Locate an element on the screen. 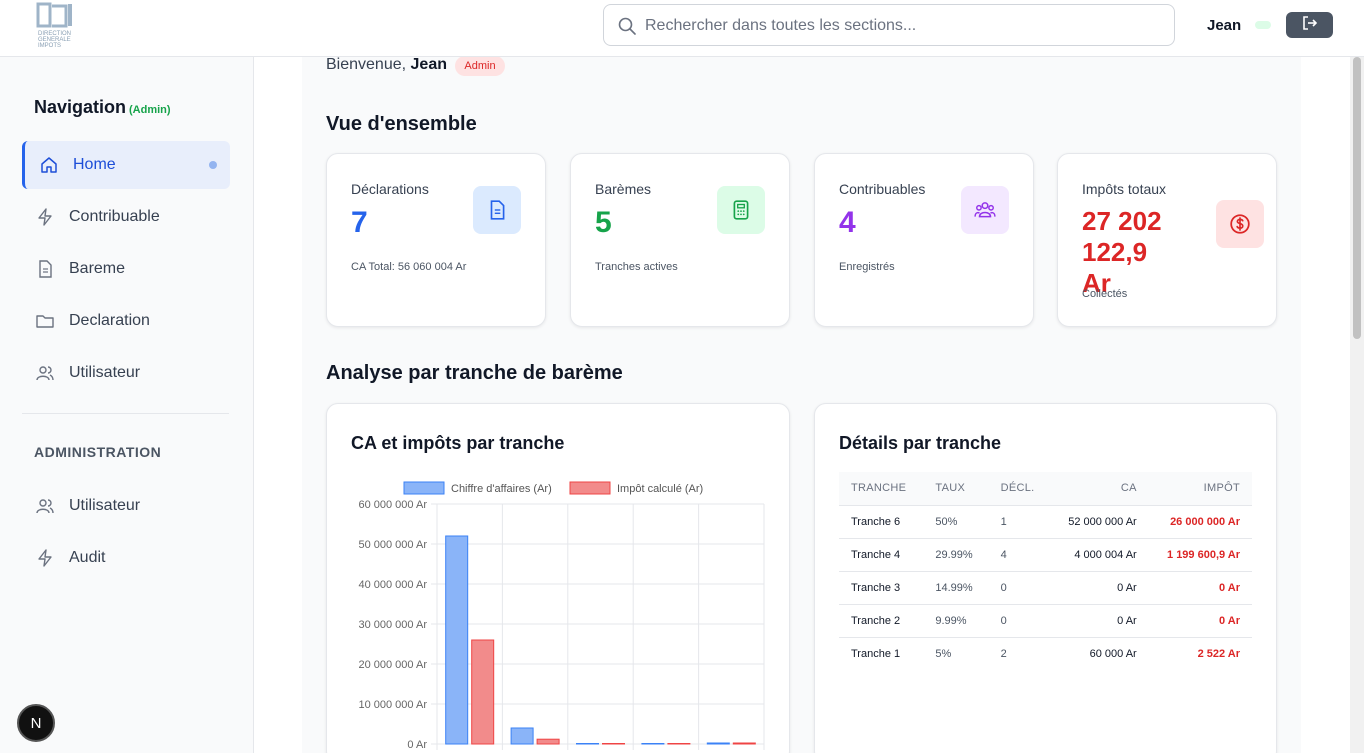 Image resolution: width=1364 pixels, height=753 pixels. cell-tranche: Tranche 2 is located at coordinates (881, 620).